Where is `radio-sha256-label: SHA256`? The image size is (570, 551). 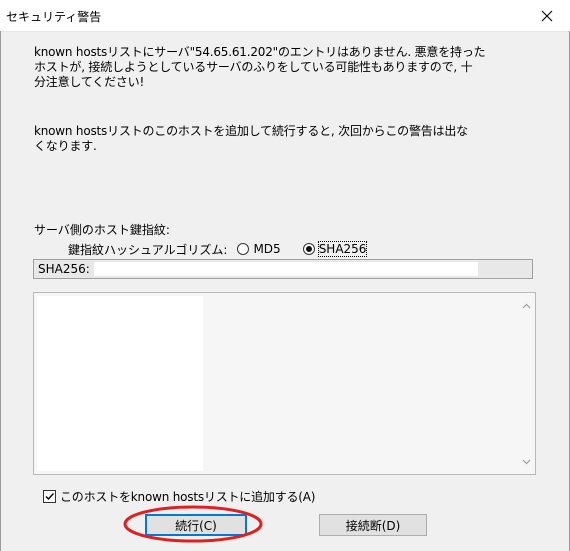
radio-sha256-label: SHA256 is located at coordinates (342, 249).